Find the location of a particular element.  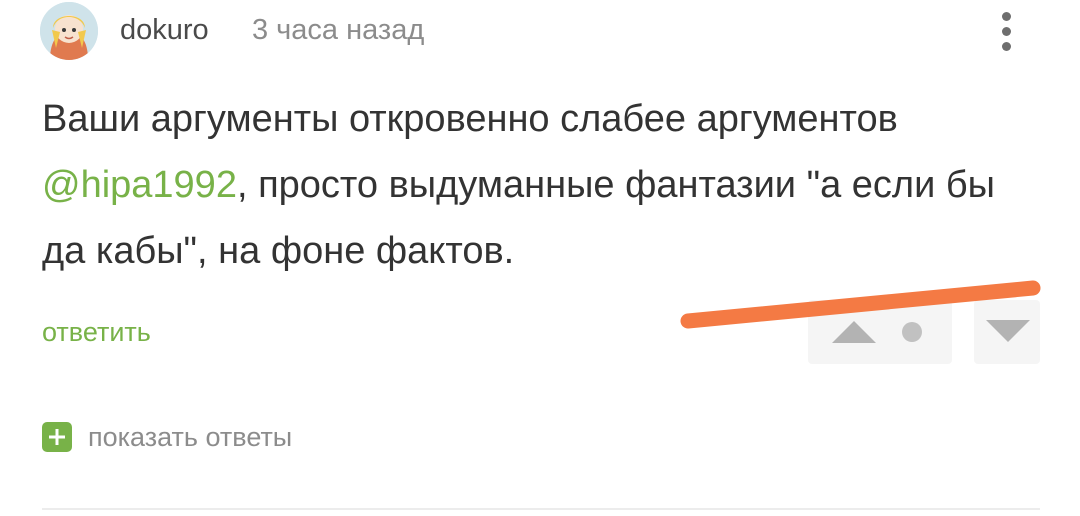

author-name: dokuro is located at coordinates (164, 30).